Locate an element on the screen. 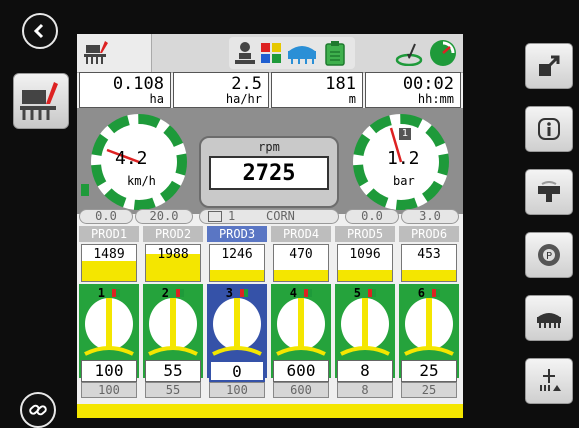  planter-overview-button is located at coordinates (549, 318).